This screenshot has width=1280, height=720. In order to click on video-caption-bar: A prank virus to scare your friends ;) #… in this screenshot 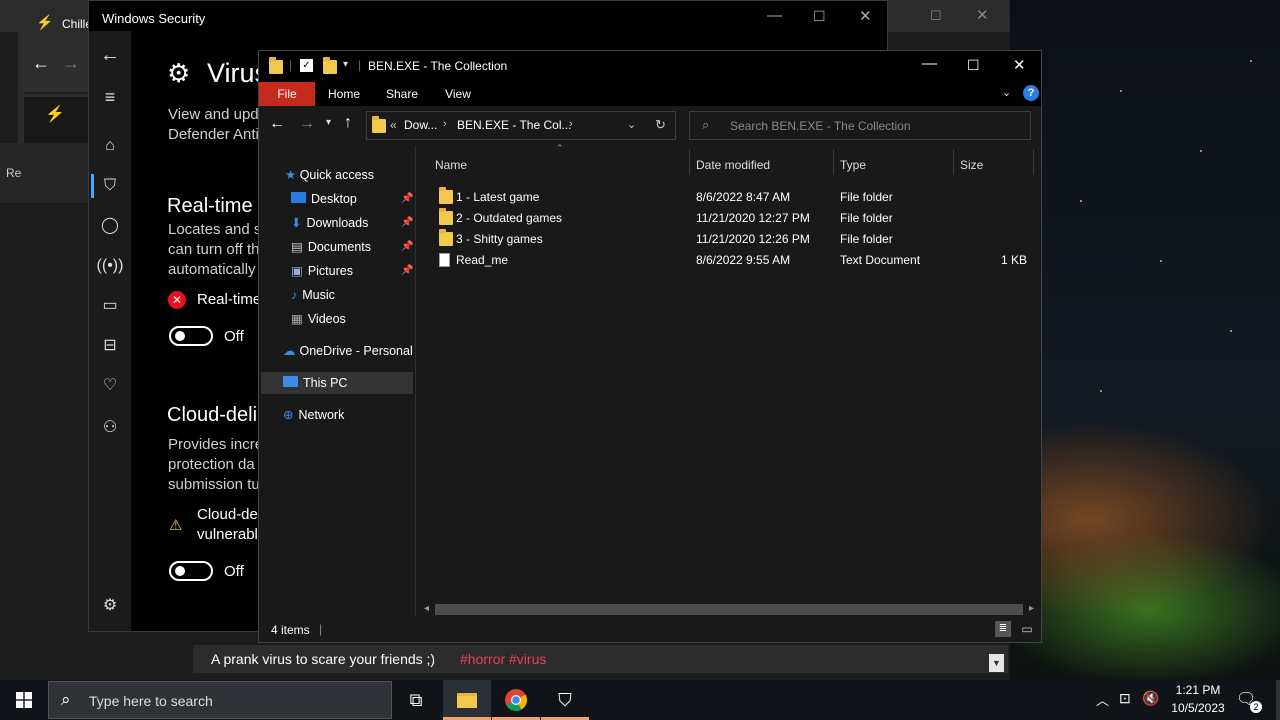, I will do `click(600, 659)`.